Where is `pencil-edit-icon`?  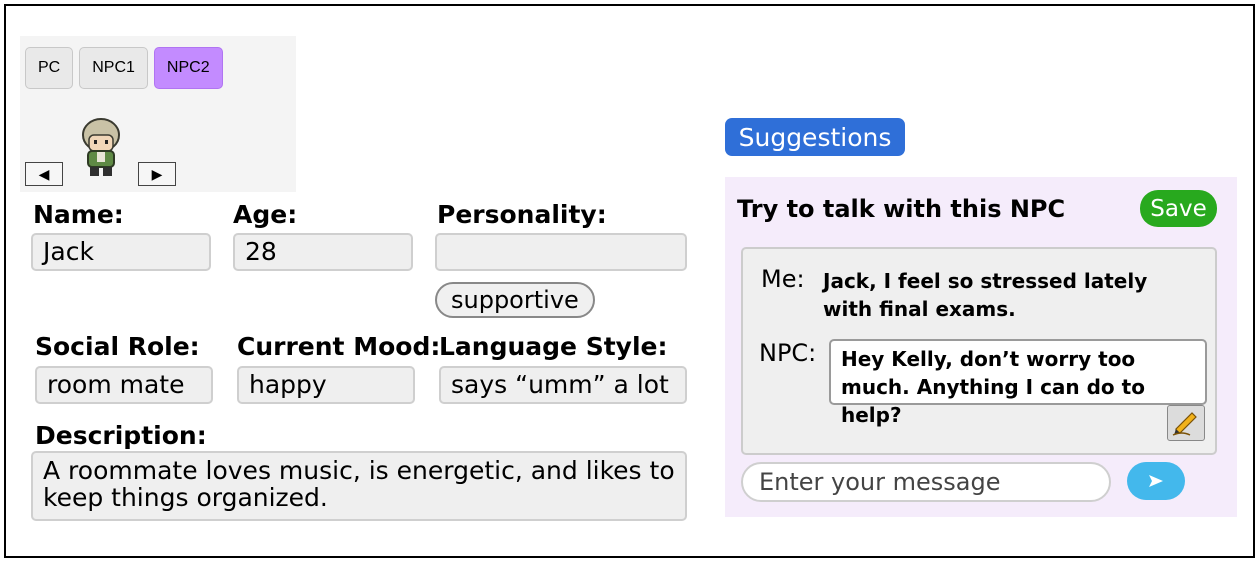 pencil-edit-icon is located at coordinates (1184, 424).